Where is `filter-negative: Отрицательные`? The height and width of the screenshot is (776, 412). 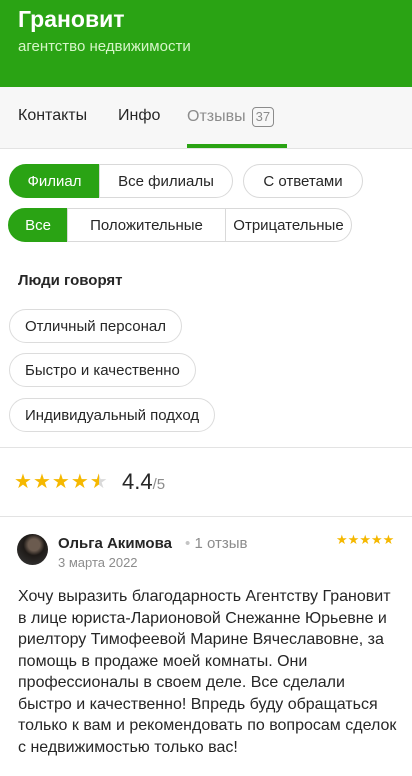 filter-negative: Отрицательные is located at coordinates (288, 225).